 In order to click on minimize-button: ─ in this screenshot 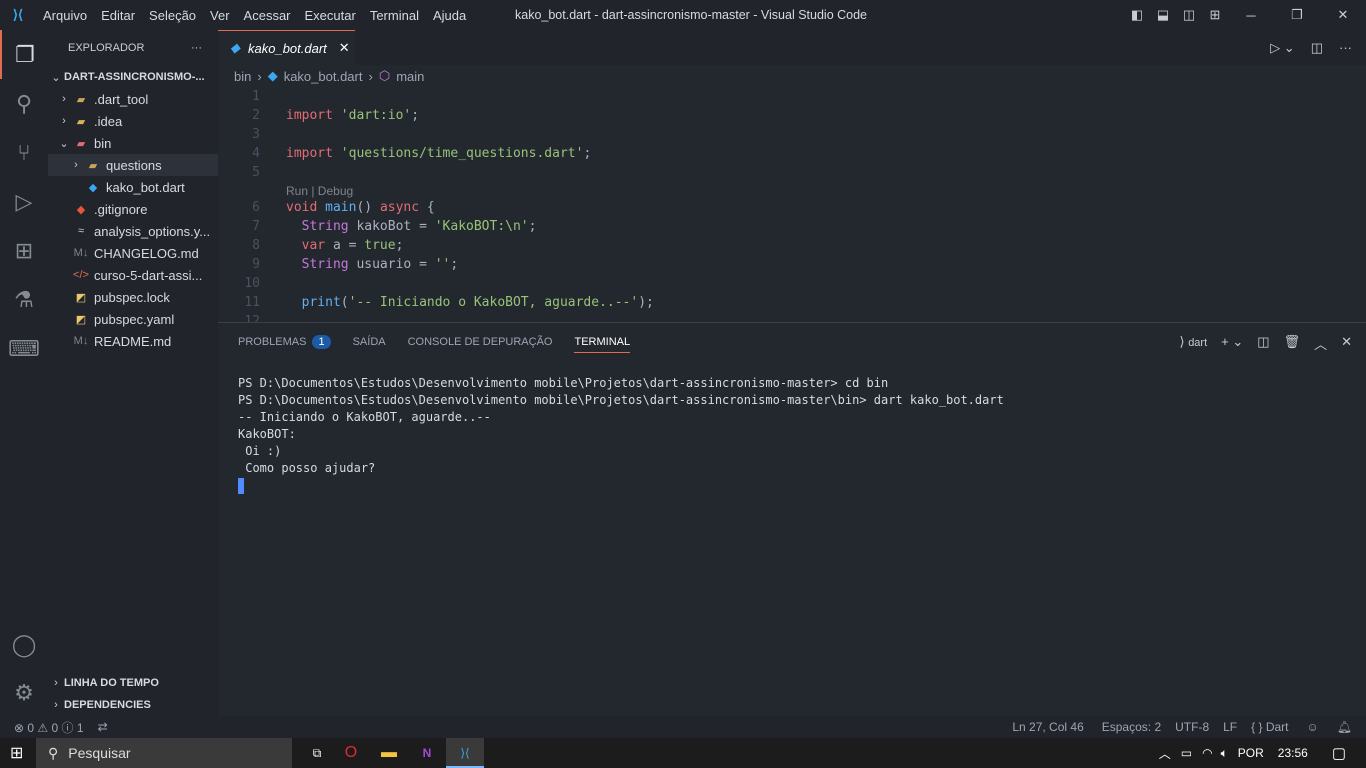, I will do `click(1251, 15)`.